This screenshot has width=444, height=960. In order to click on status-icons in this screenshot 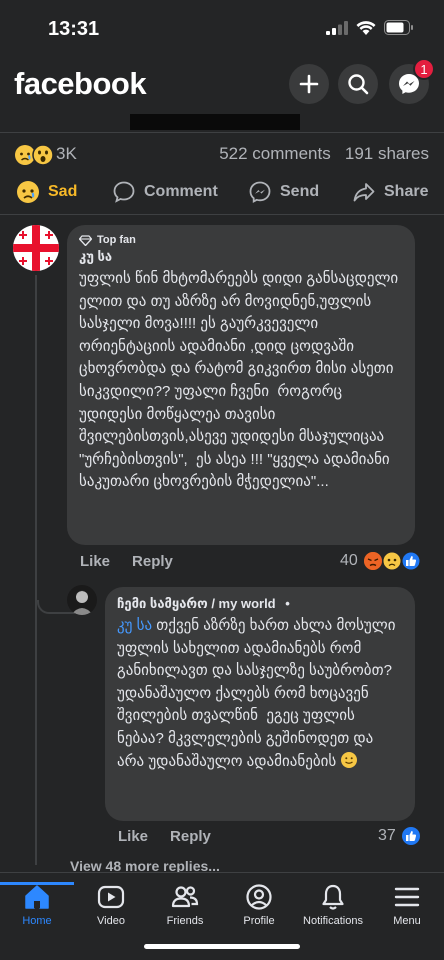, I will do `click(370, 27)`.